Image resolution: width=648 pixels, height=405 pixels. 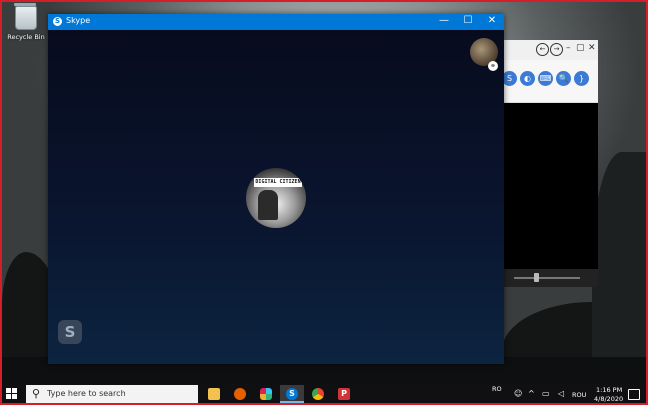 I want to click on taskbar-search-input: ⚲ Type here to search, so click(x=112, y=394).